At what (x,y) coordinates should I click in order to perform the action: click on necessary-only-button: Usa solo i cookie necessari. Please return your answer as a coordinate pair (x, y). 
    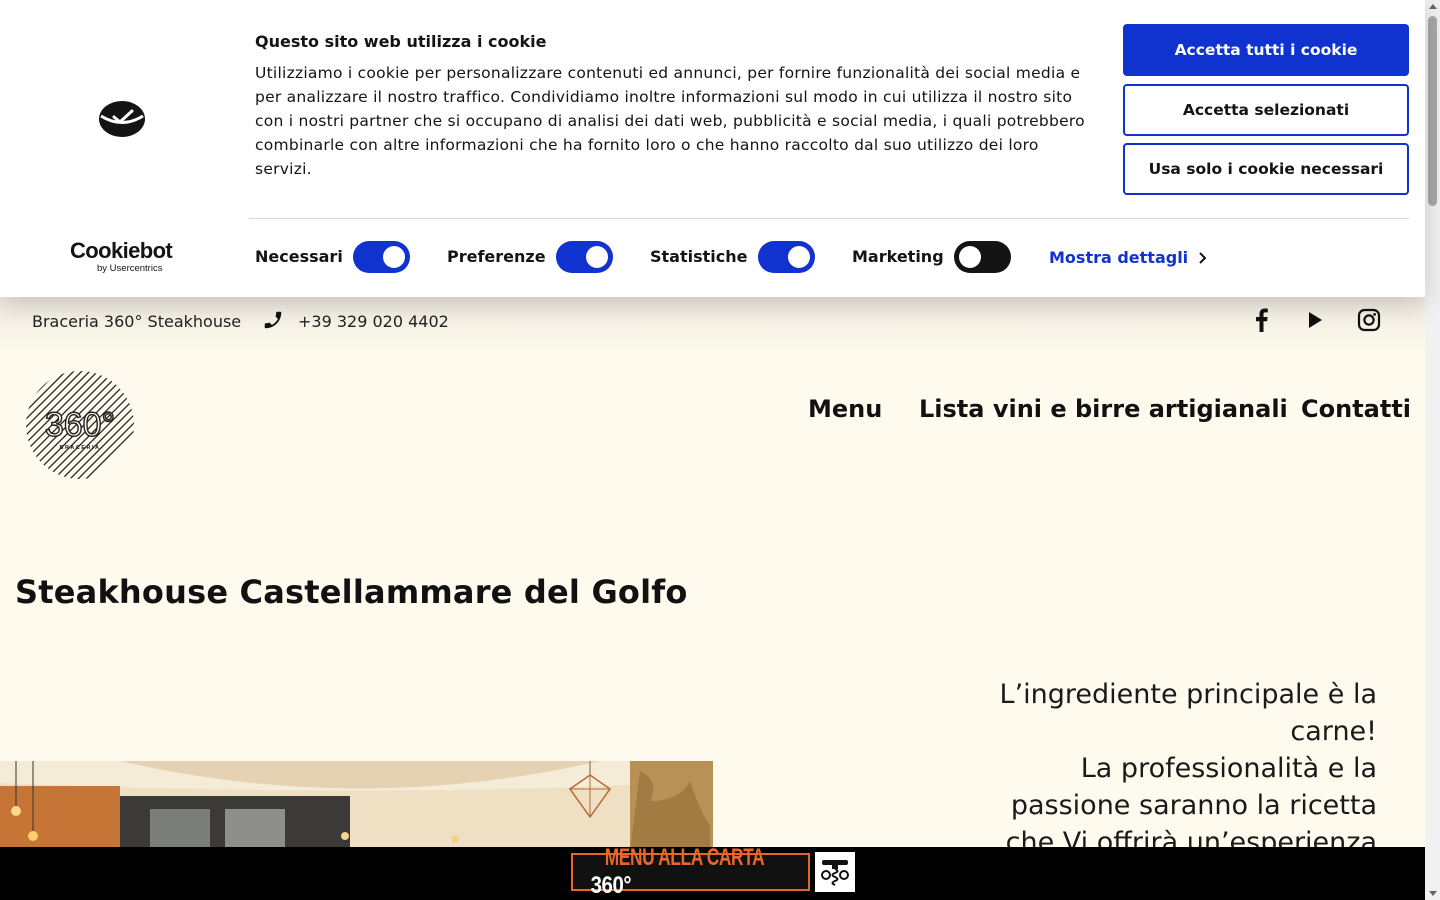
    Looking at the image, I should click on (1266, 169).